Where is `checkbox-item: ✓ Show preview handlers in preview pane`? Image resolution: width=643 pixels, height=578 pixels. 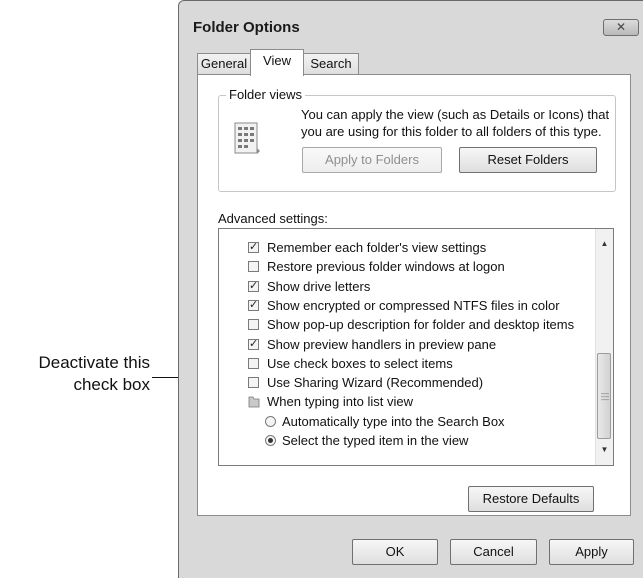
checkbox-item: ✓ Show preview handlers in preview pane is located at coordinates (404, 344).